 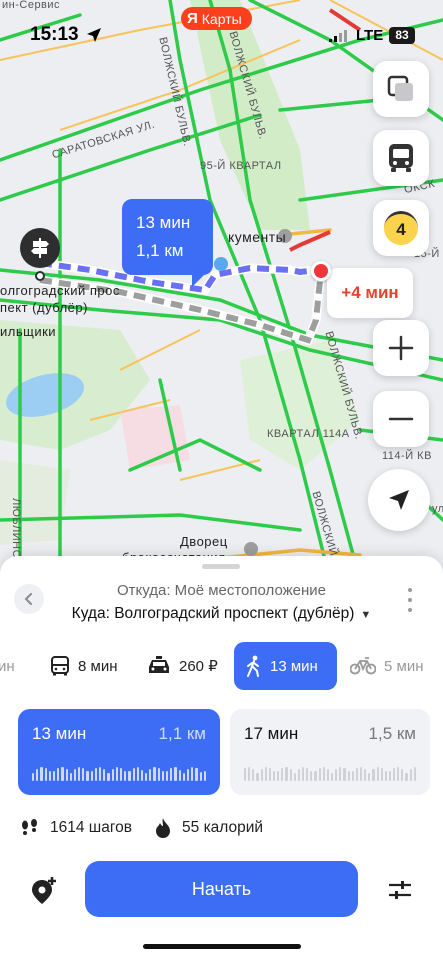 What do you see at coordinates (221, 566) in the screenshot?
I see `sheet-drag-handle` at bounding box center [221, 566].